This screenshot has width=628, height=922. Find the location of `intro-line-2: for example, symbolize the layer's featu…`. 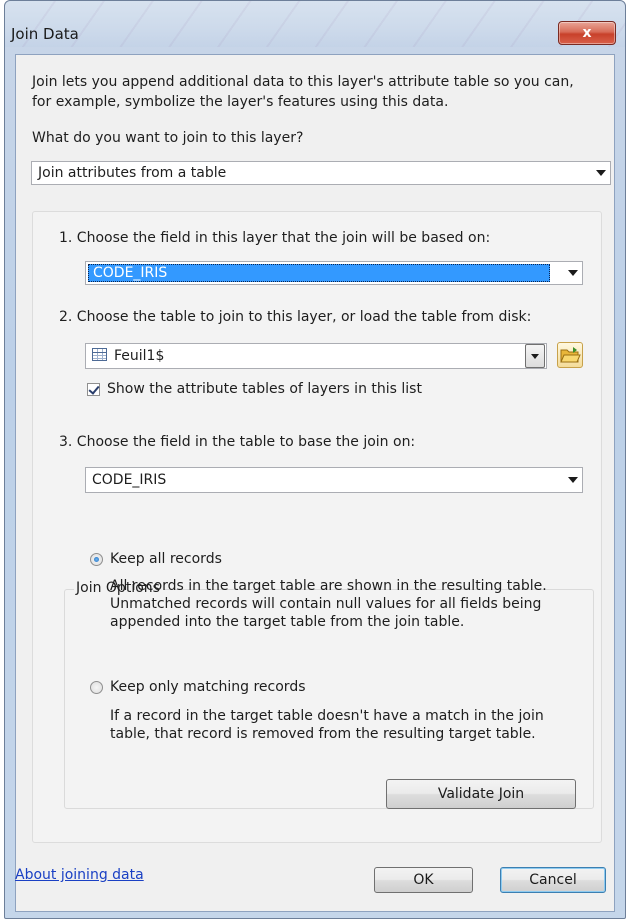

intro-line-2: for example, symbolize the layer's featu… is located at coordinates (240, 102).